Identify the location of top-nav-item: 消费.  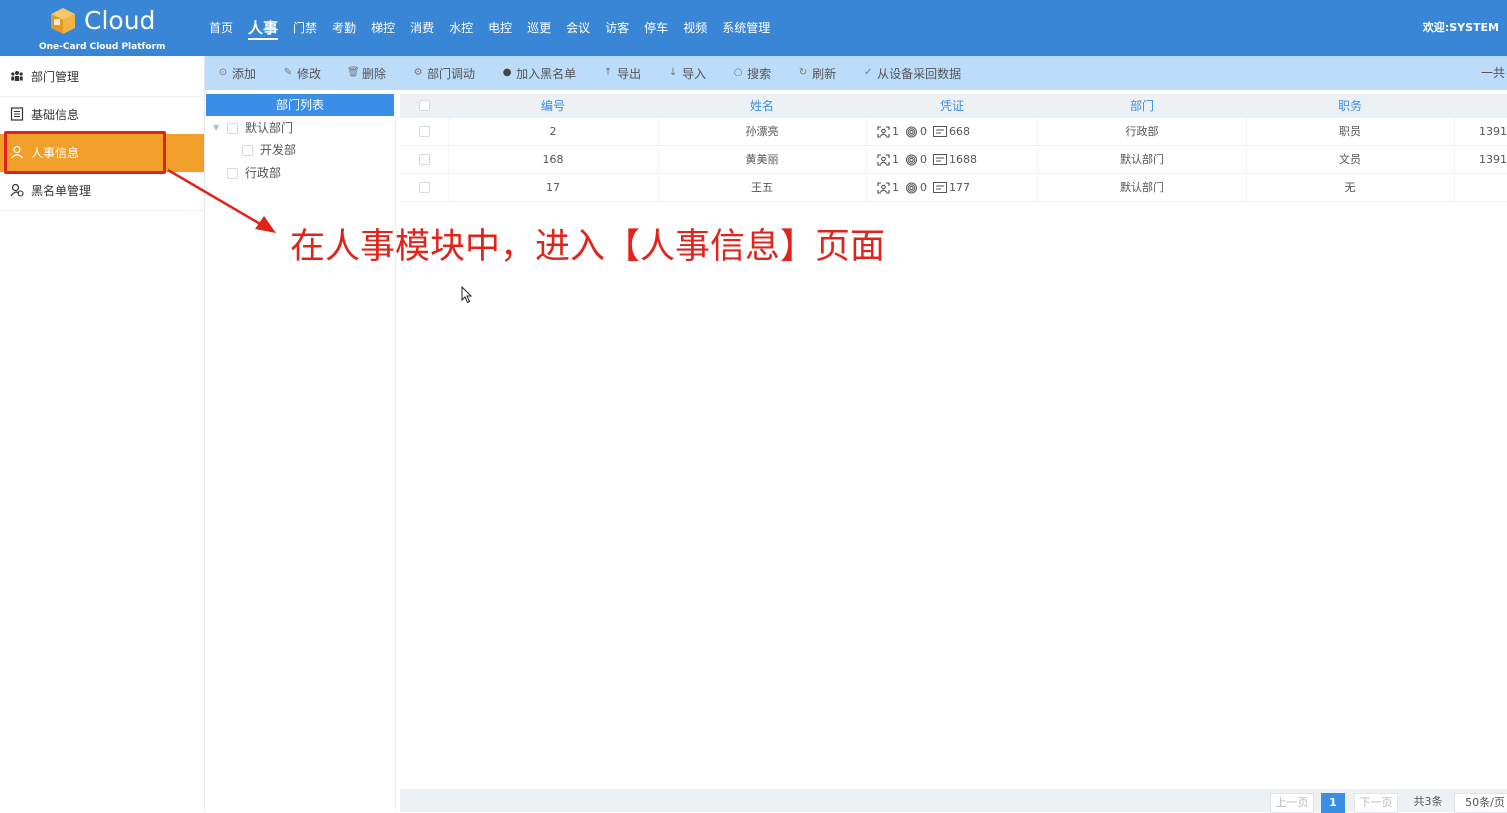
(422, 28).